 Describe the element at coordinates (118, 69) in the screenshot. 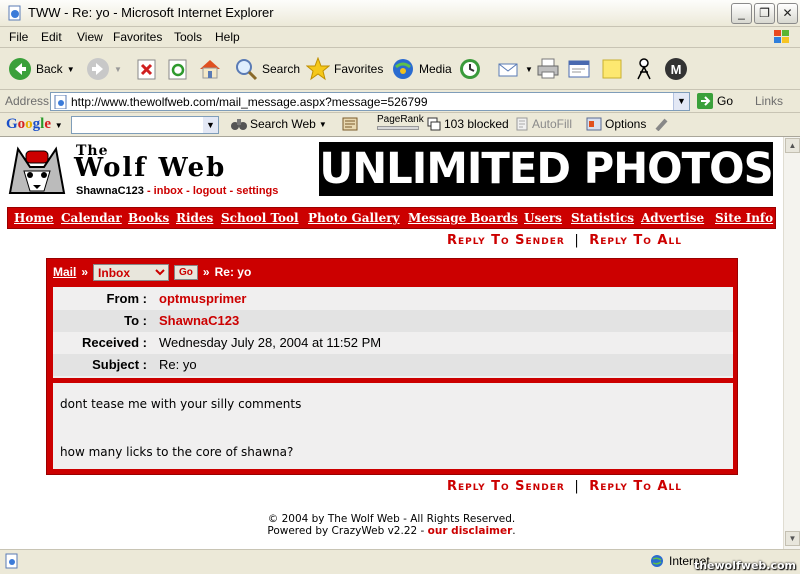

I see `forward-dropdown-icon: ▼` at that location.